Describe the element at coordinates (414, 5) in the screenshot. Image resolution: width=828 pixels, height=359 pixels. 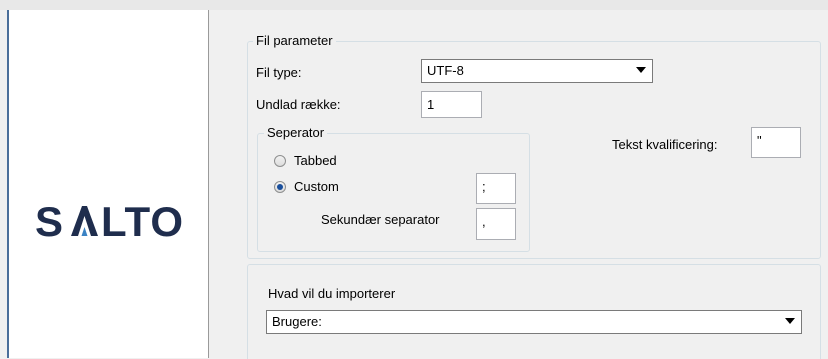
I see `window-top-edge` at that location.